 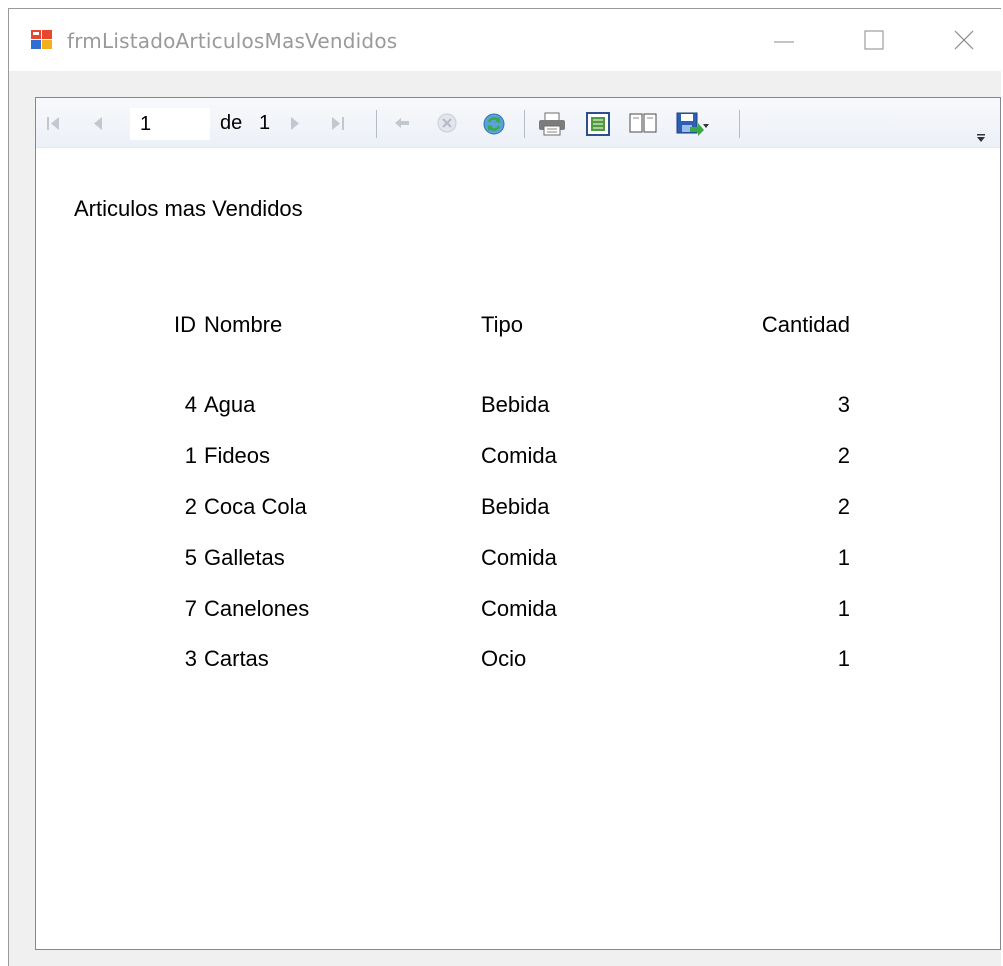 What do you see at coordinates (255, 506) in the screenshot?
I see `cell-nombre: Coca Cola` at bounding box center [255, 506].